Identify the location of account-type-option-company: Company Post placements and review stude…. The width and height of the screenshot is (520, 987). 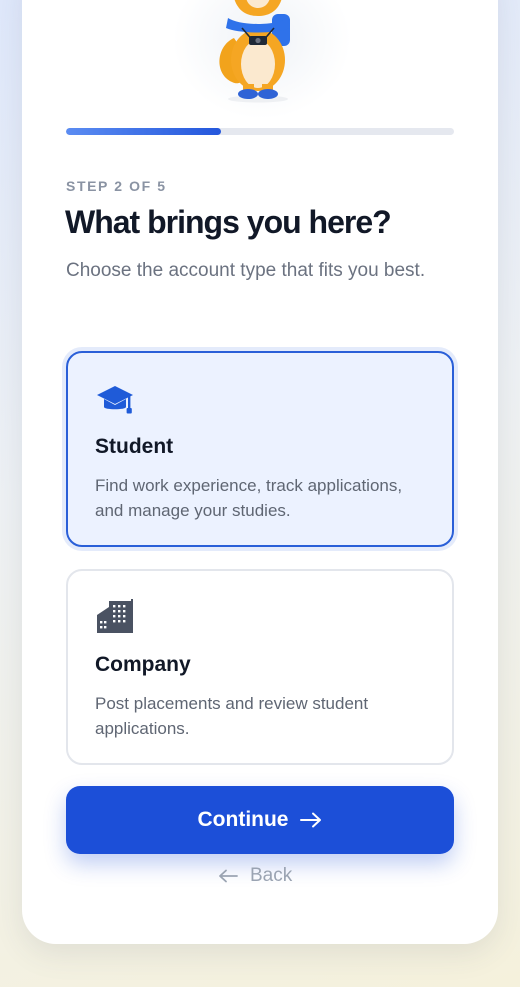
(260, 667).